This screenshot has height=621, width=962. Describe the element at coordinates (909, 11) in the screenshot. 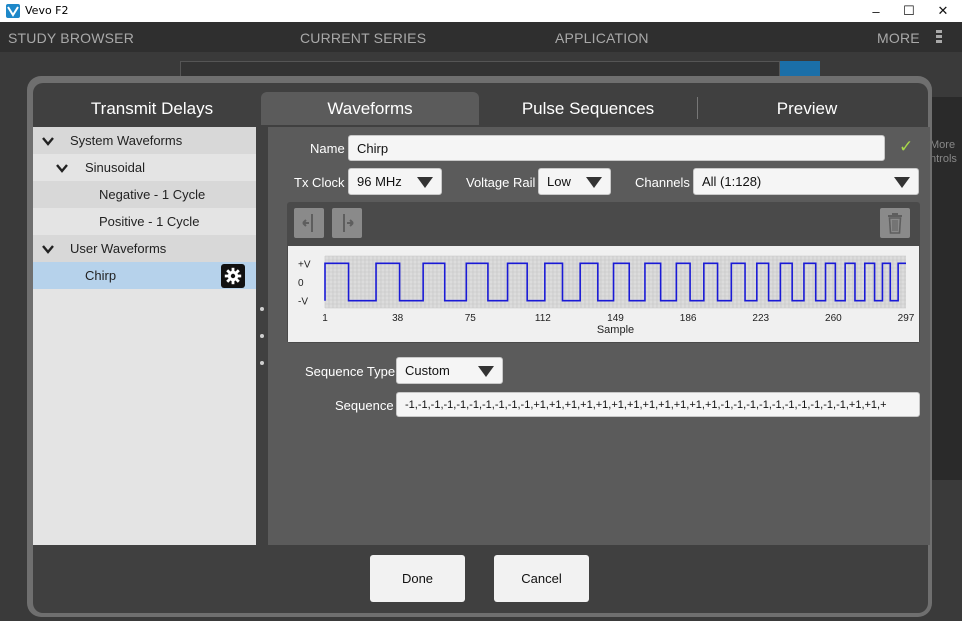

I see `maximize-button: ☐` at that location.